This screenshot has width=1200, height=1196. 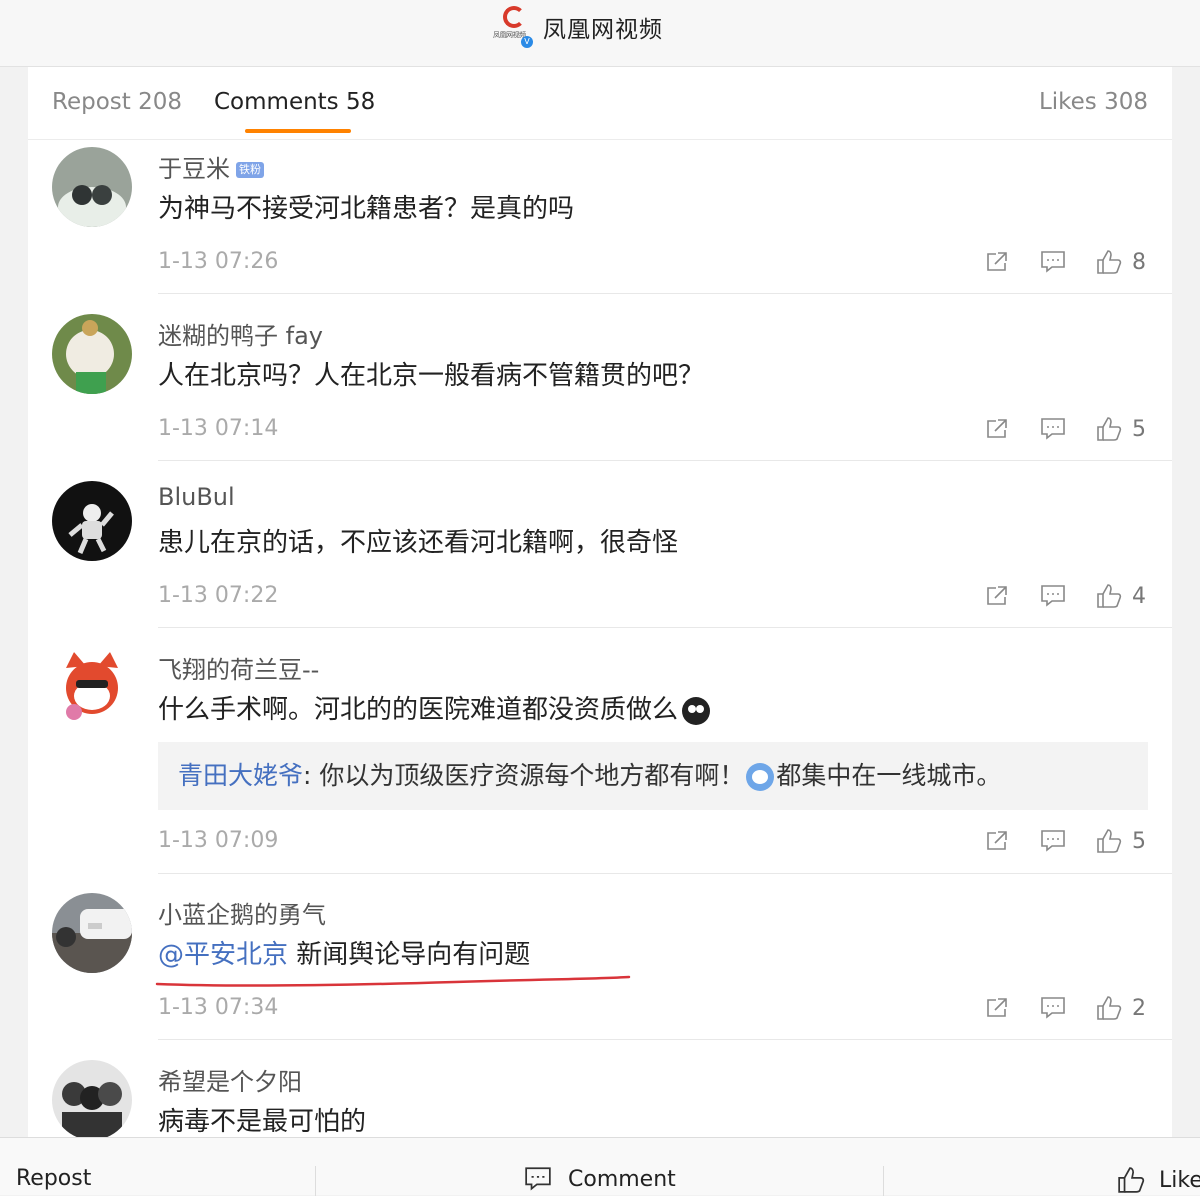 What do you see at coordinates (250, 170) in the screenshot?
I see `fan-badge: 铁粉` at bounding box center [250, 170].